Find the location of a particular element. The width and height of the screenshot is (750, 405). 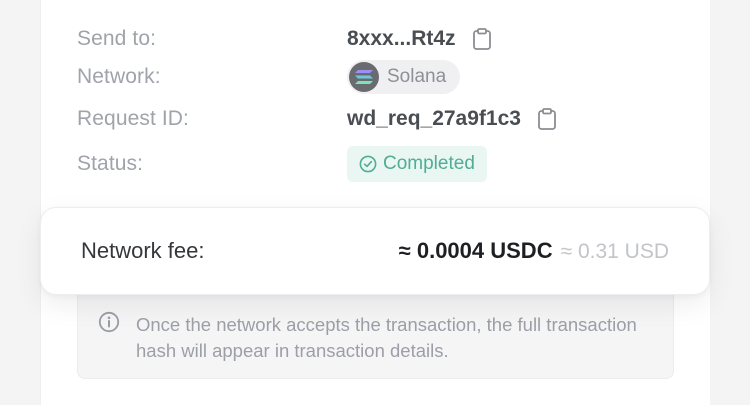

send-to-value-group: 8xxx...Rt4z is located at coordinates (420, 39).